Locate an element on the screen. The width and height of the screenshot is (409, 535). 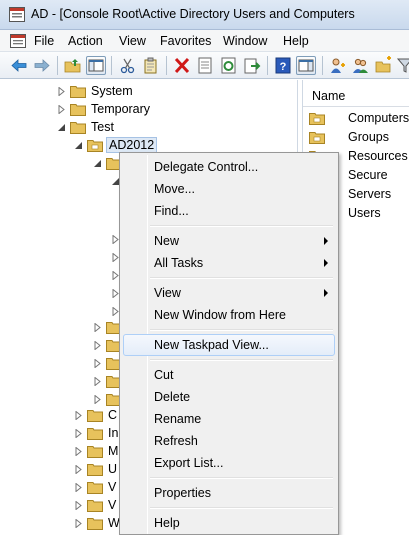
tree-item-label: Temporary is located at coordinates (121, 109).